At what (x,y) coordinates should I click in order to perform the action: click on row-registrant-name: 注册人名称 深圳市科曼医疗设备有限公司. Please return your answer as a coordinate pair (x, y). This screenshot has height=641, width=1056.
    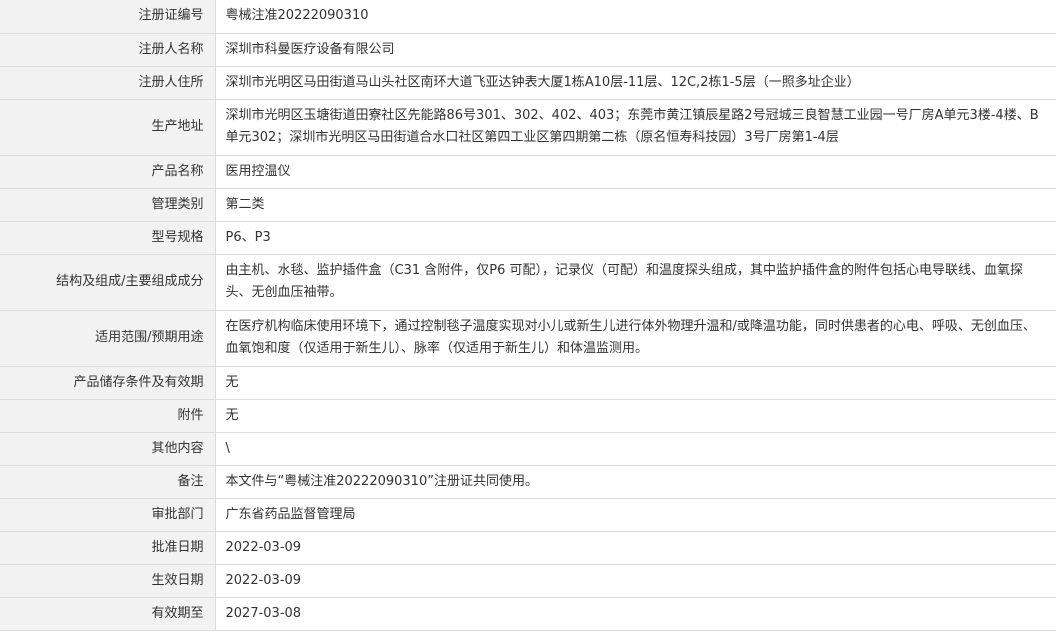
    Looking at the image, I should click on (528, 49).